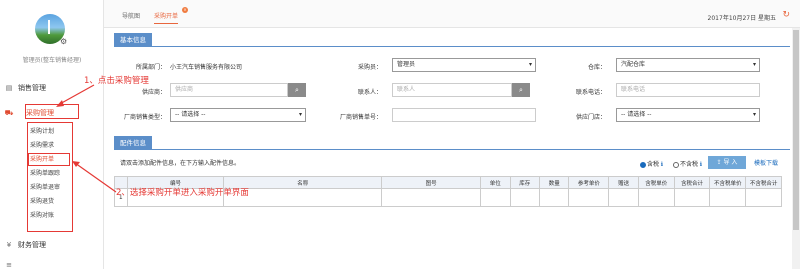 This screenshot has height=272, width=800. I want to click on arrow-step1, so click(76, 95).